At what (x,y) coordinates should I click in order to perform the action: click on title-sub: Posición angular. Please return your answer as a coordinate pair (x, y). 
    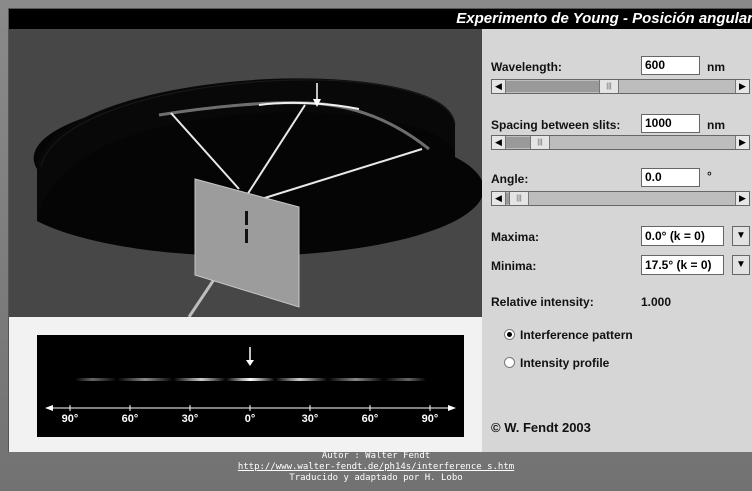
    Looking at the image, I should click on (692, 18).